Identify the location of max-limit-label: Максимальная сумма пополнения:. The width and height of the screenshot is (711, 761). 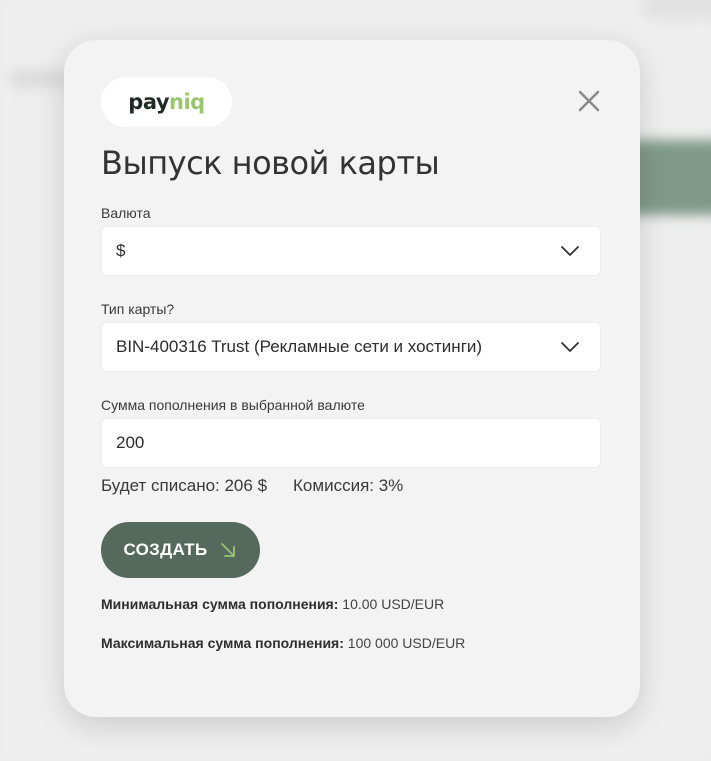
(222, 643).